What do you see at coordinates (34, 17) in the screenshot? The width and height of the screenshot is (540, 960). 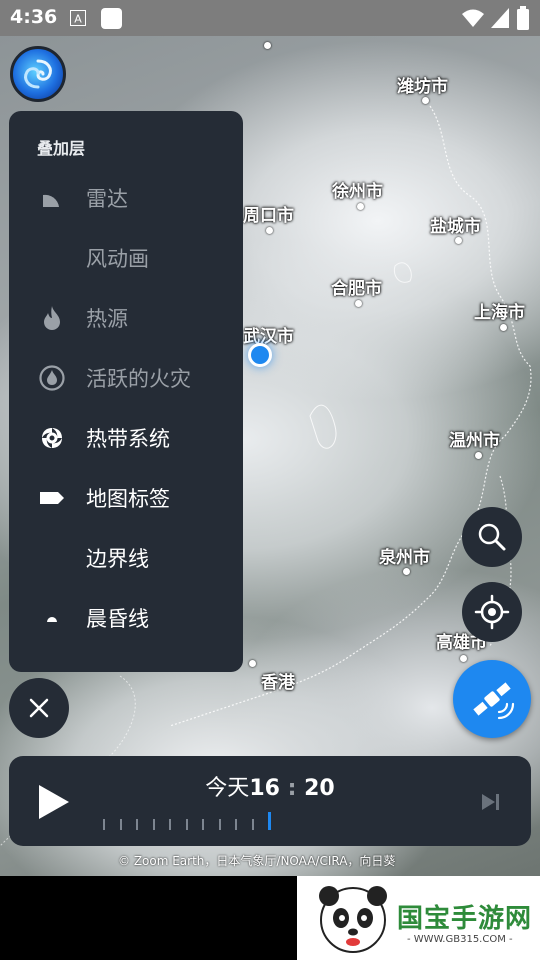 I see `status-time: 4:36` at bounding box center [34, 17].